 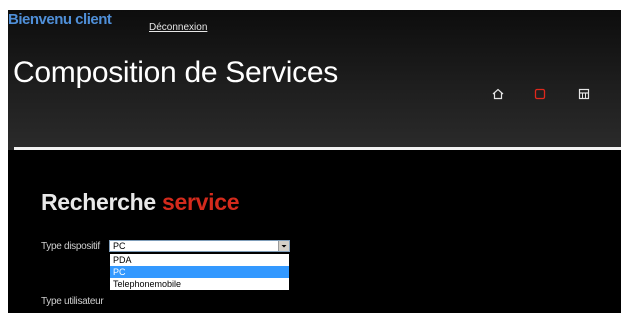 I want to click on device-type-value: PC, so click(x=119, y=246).